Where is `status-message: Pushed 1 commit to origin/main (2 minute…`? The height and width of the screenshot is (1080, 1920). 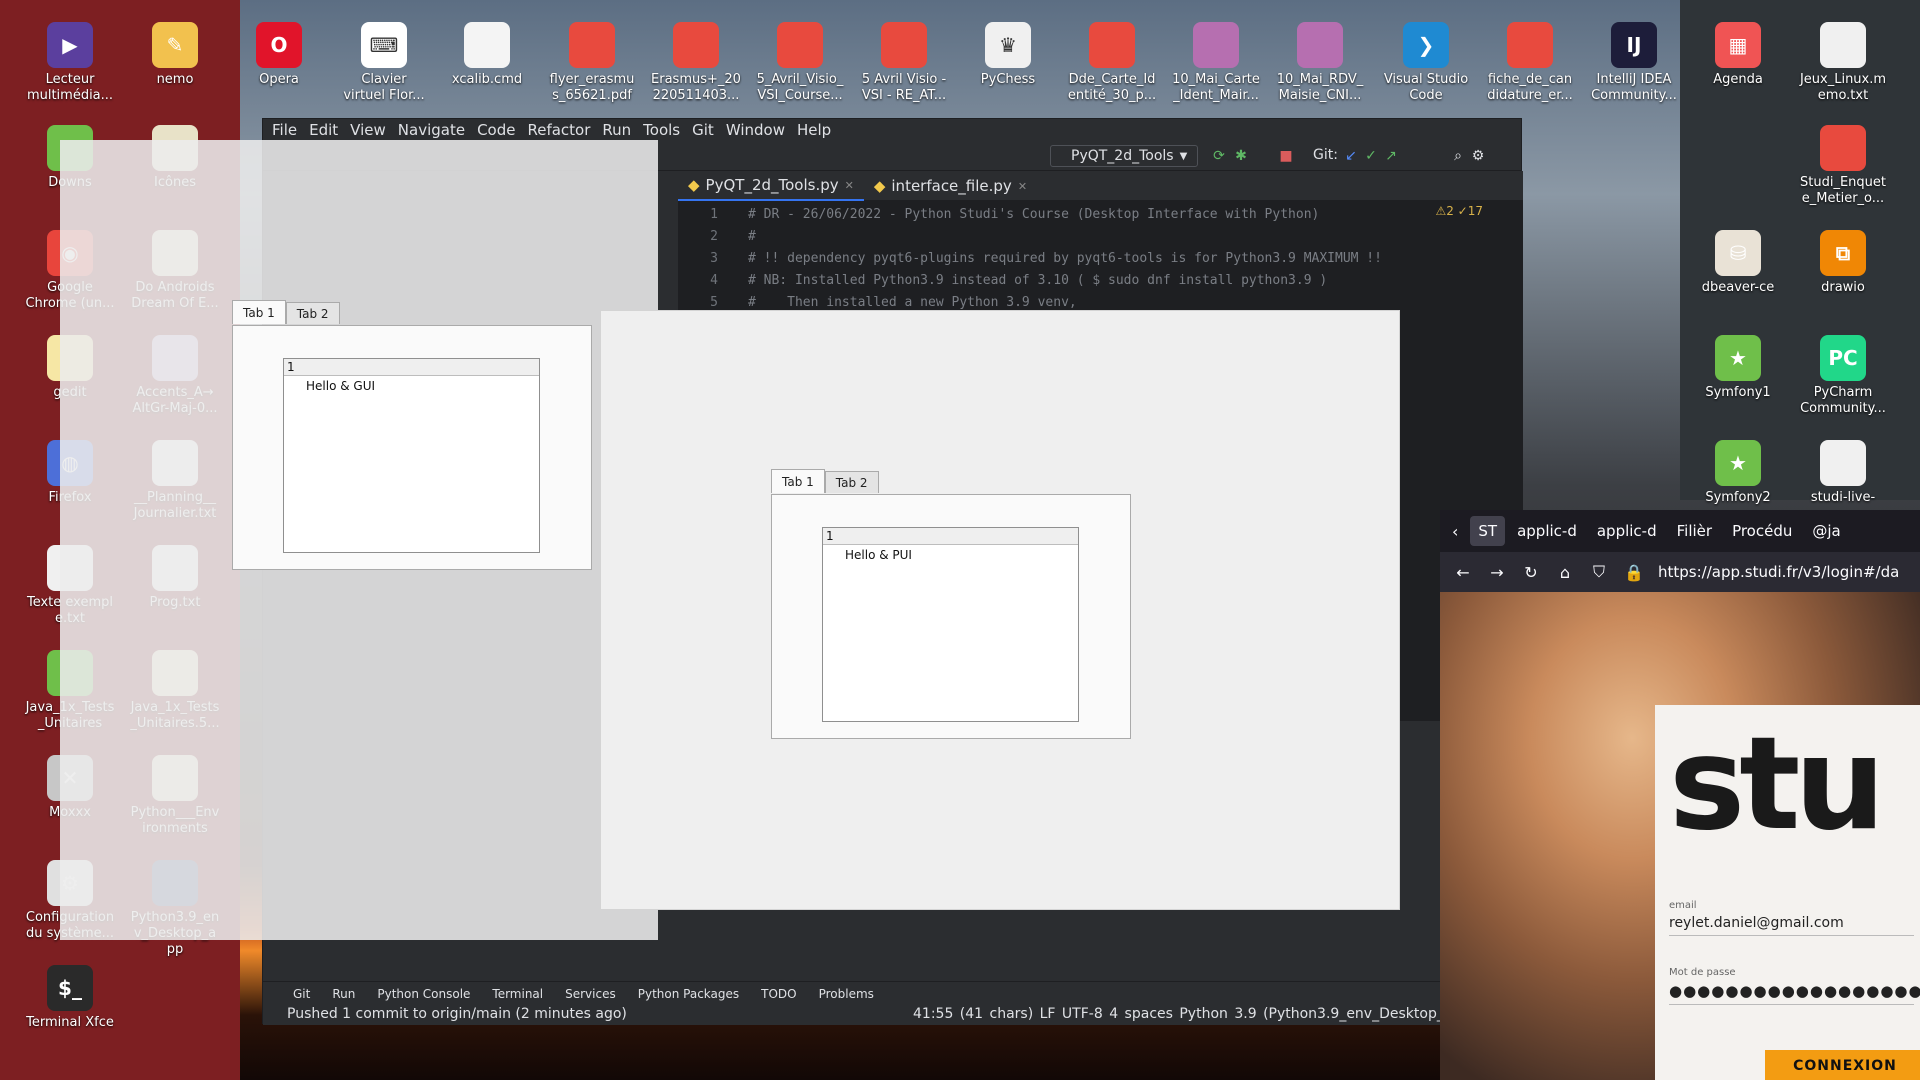
status-message: Pushed 1 commit to origin/main (2 minute… is located at coordinates (457, 1014).